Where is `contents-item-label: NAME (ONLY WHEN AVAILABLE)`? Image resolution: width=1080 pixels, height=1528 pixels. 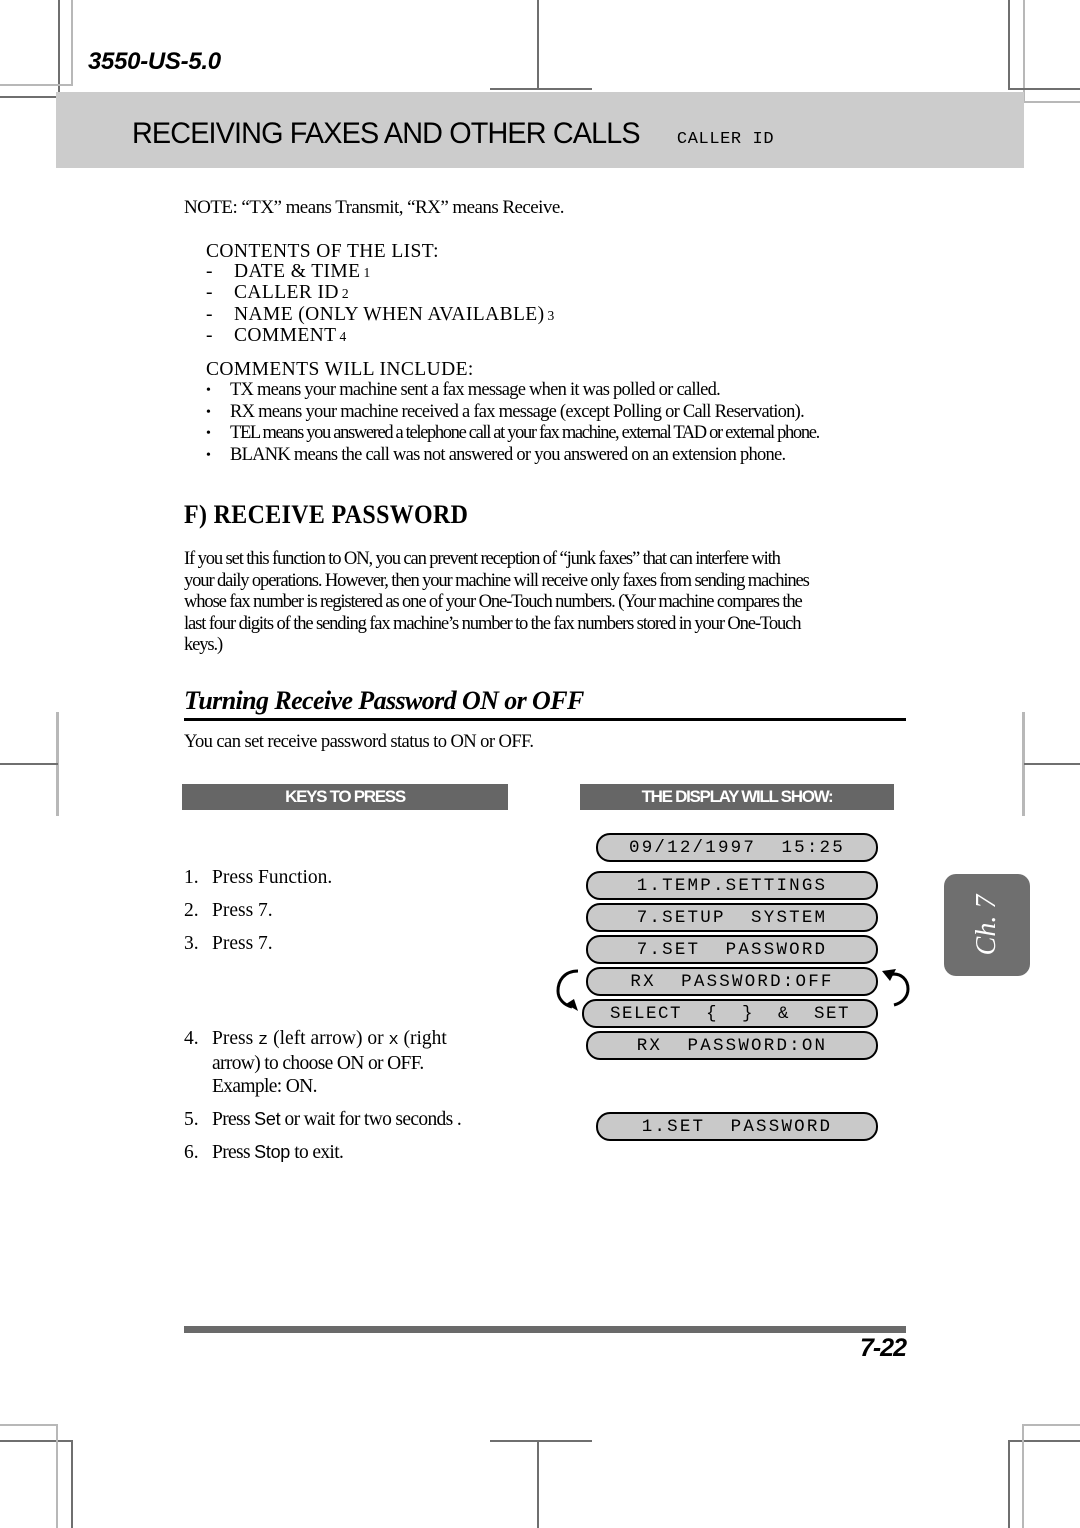
contents-item-label: NAME (ONLY WHEN AVAILABLE) is located at coordinates (389, 314).